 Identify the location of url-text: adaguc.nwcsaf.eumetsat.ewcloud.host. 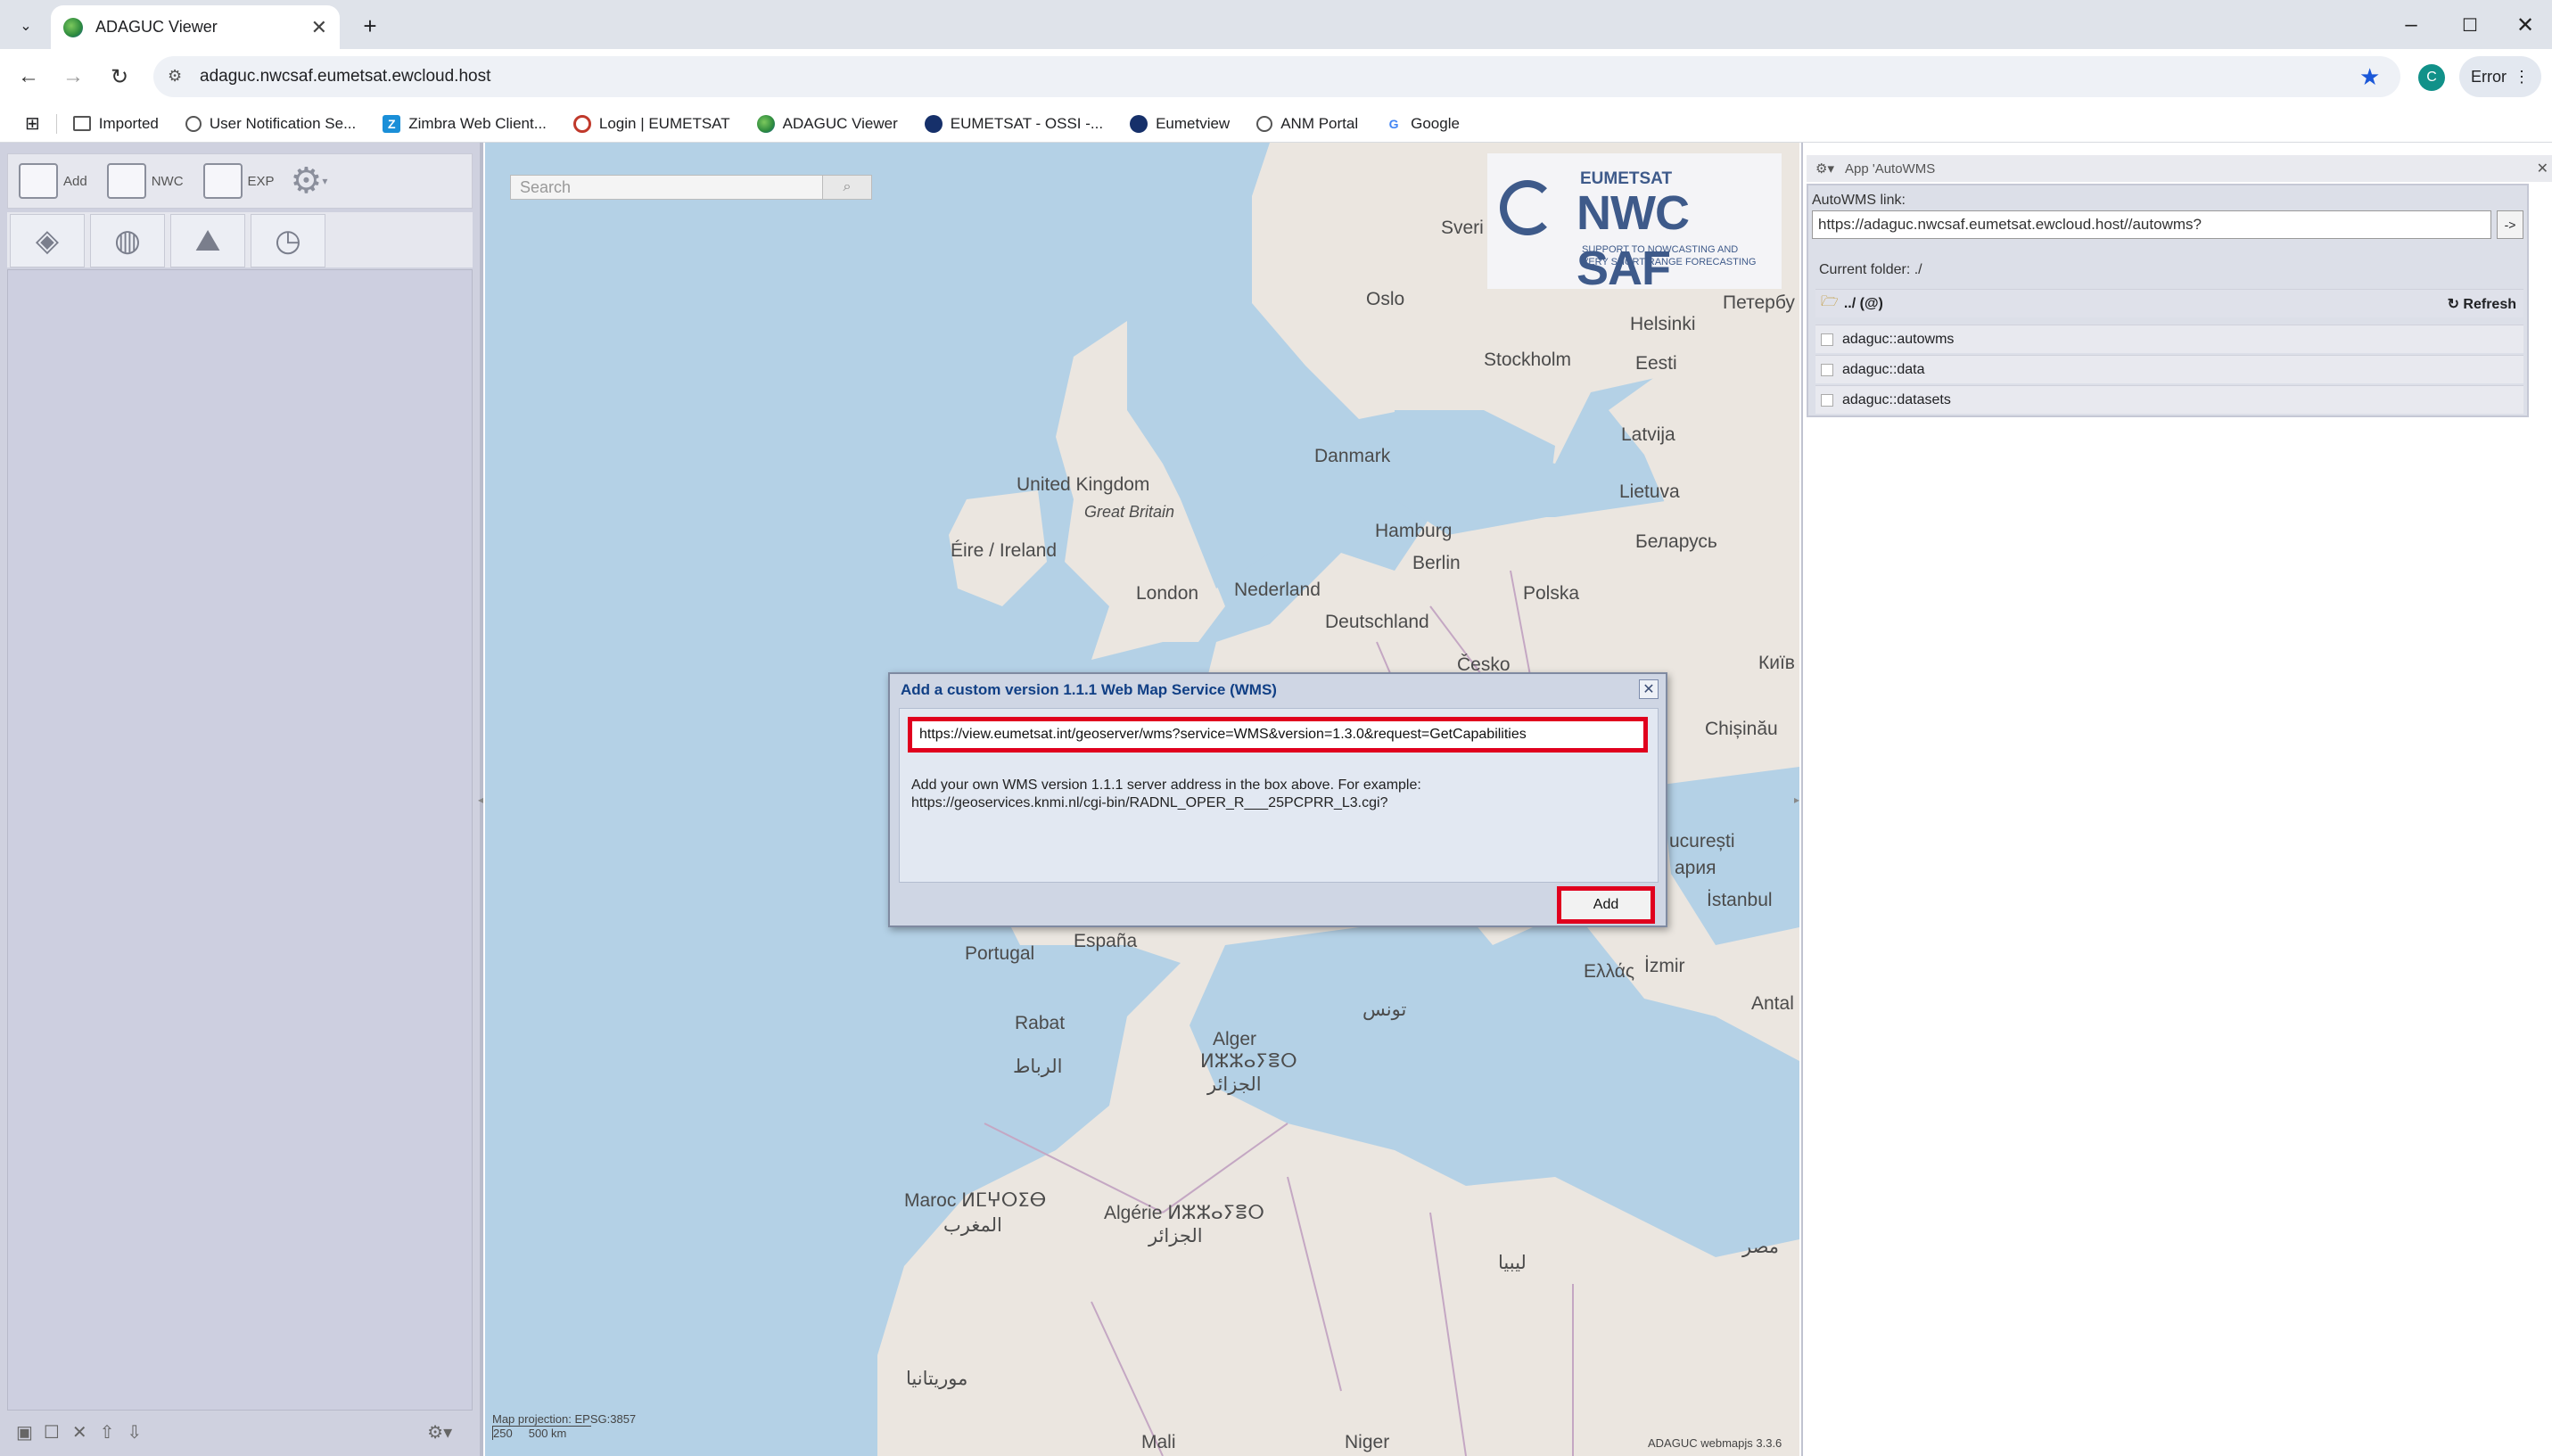
(346, 76).